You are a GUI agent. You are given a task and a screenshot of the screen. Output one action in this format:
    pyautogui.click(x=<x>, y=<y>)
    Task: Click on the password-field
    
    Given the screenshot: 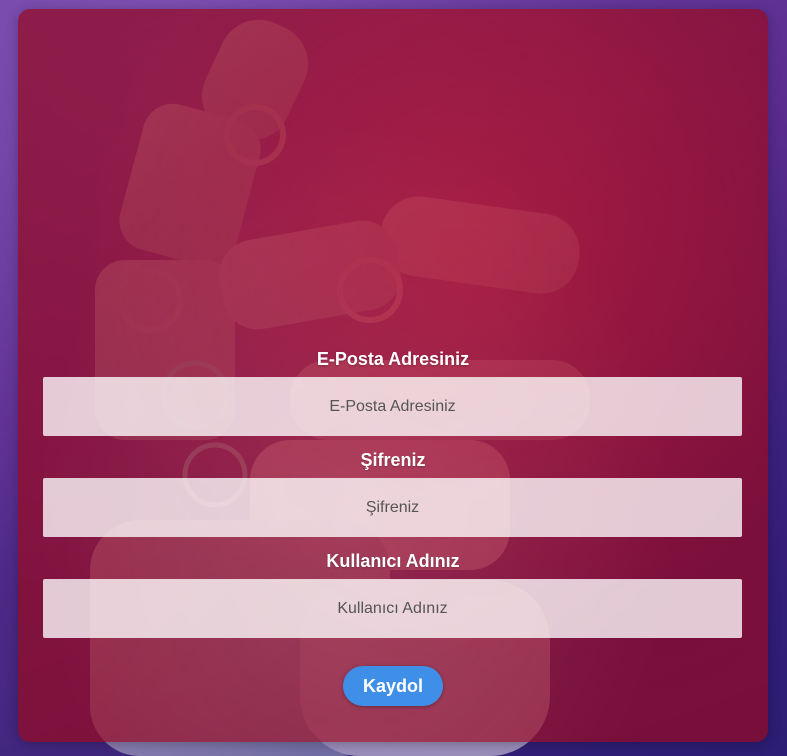 What is the action you would take?
    pyautogui.click(x=392, y=507)
    